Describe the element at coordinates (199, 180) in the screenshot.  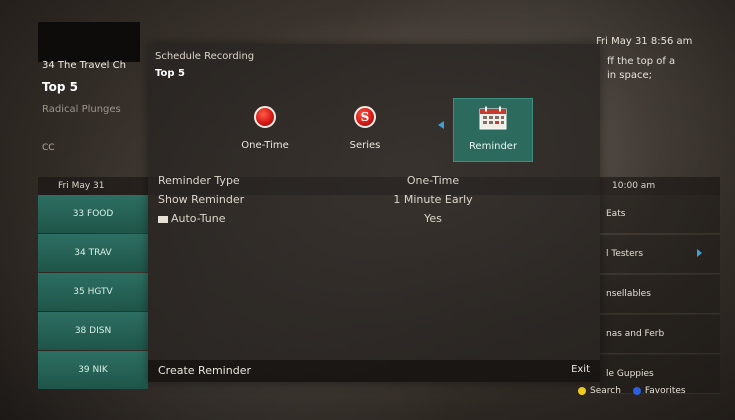
I see `row-key: Reminder Type` at that location.